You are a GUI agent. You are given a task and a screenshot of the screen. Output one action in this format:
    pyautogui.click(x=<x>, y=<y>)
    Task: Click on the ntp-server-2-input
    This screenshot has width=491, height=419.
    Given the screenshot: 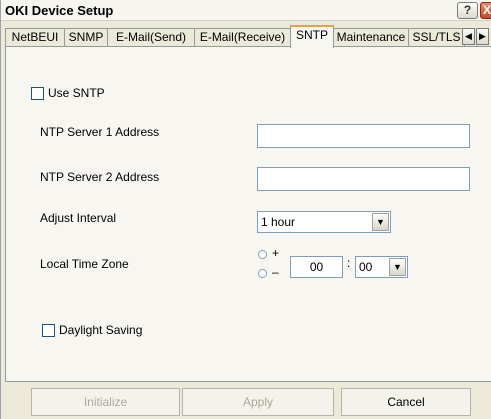 What is the action you would take?
    pyautogui.click(x=363, y=179)
    